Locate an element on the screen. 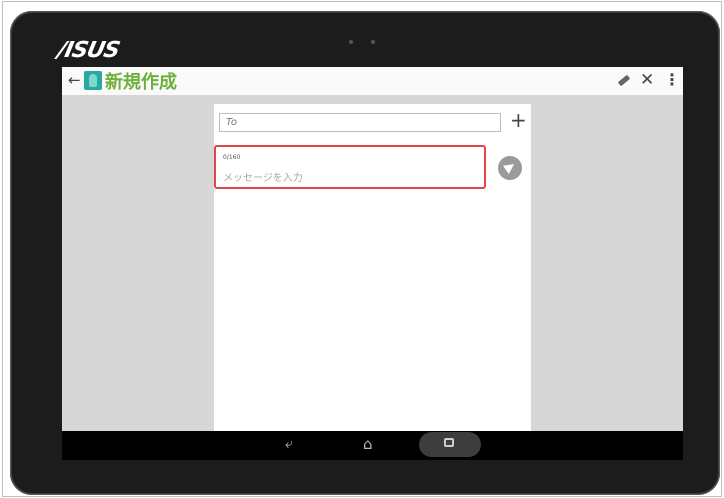 The height and width of the screenshot is (498, 724). arrow-left-icon: ← is located at coordinates (74, 80).